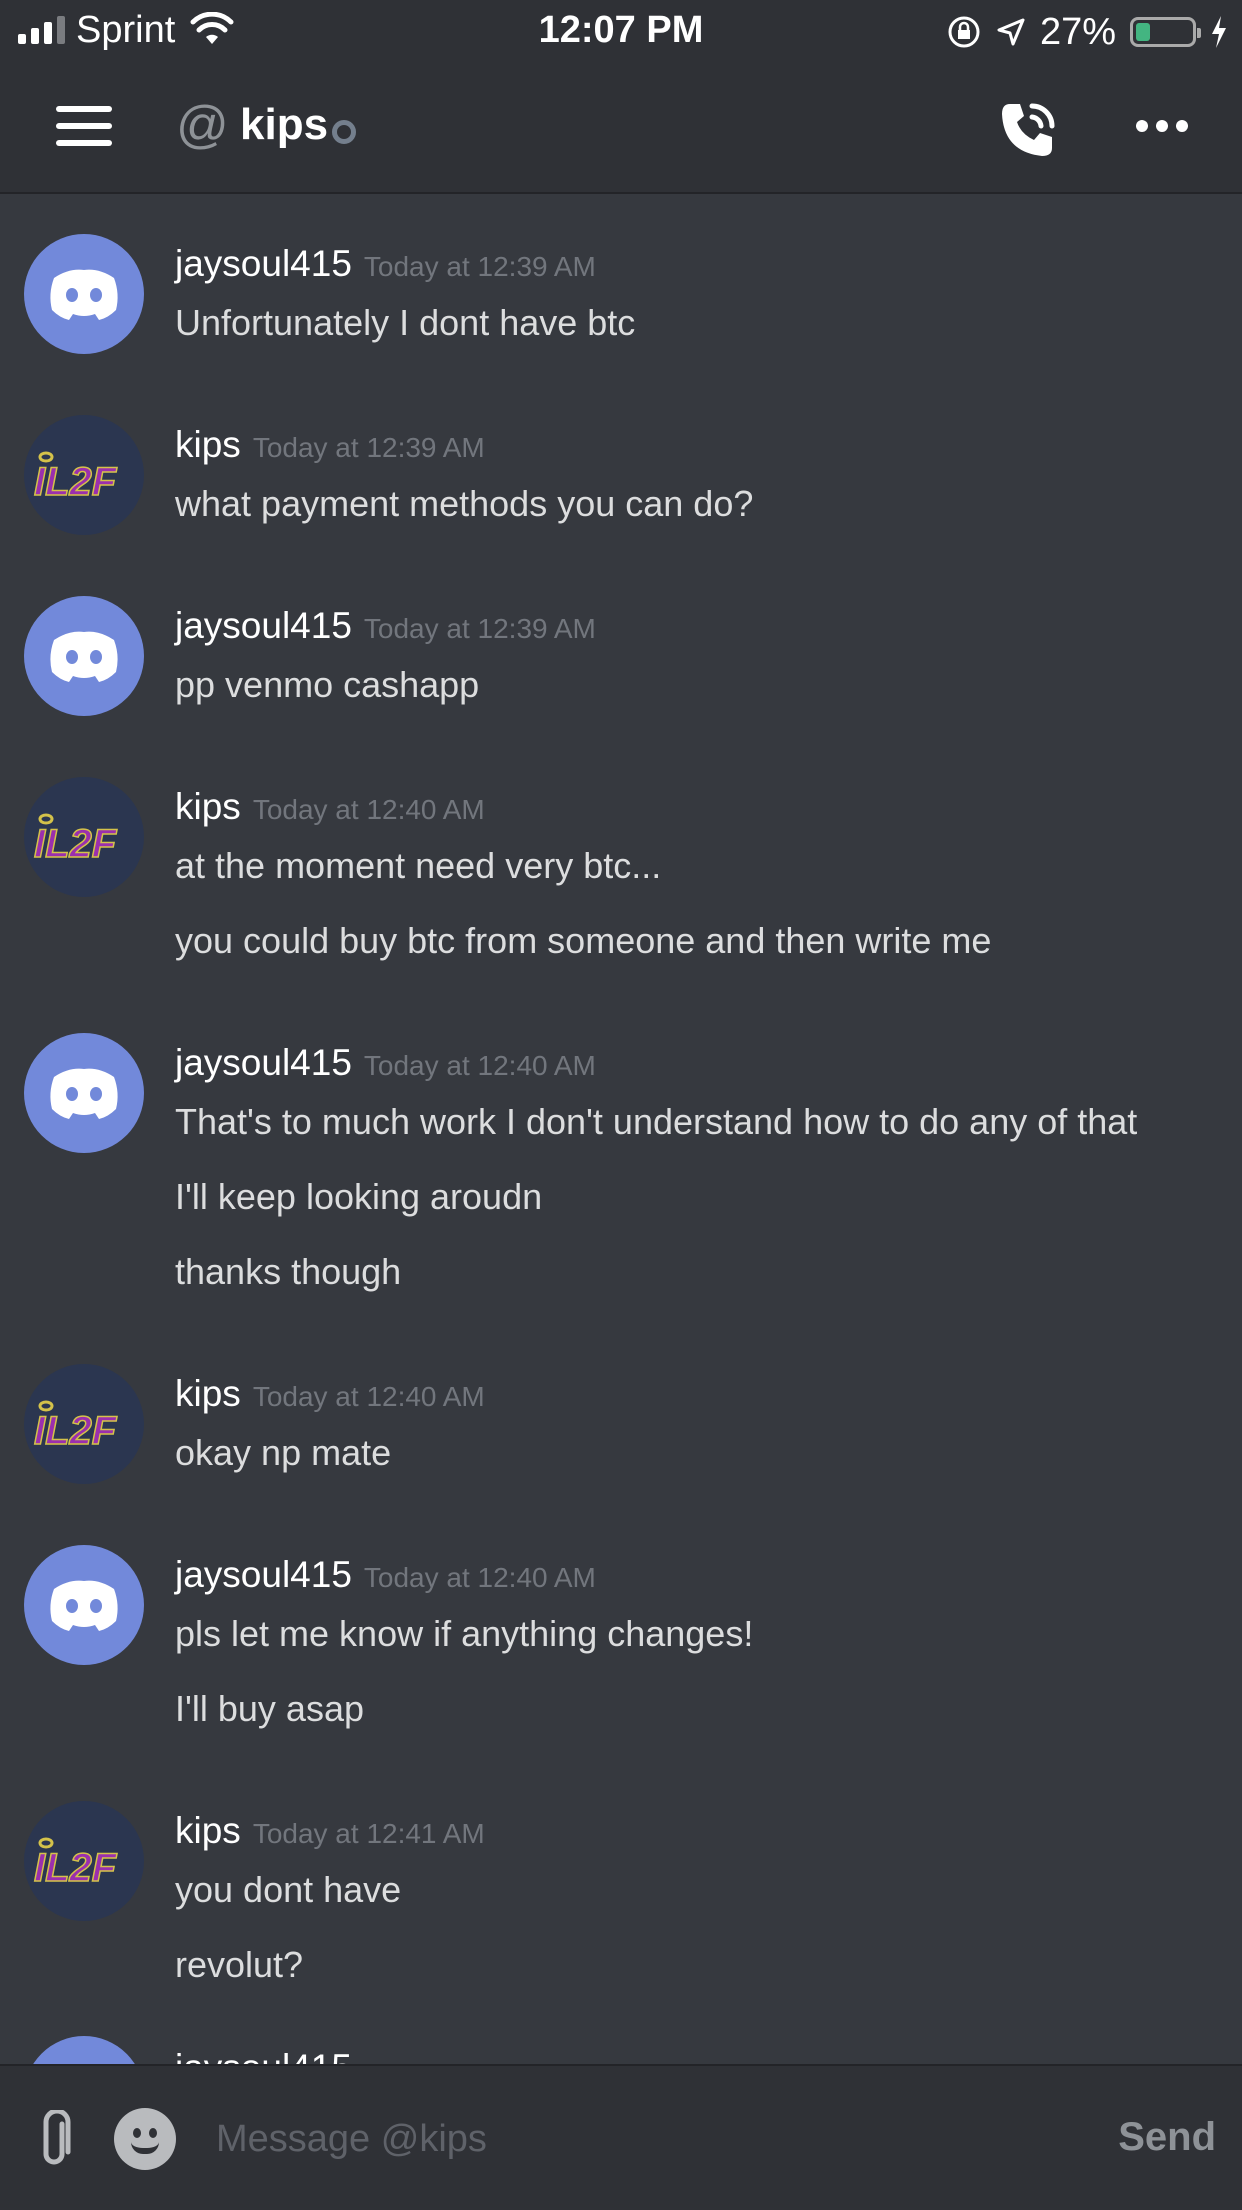  Describe the element at coordinates (1165, 32) in the screenshot. I see `battery-icon` at that location.